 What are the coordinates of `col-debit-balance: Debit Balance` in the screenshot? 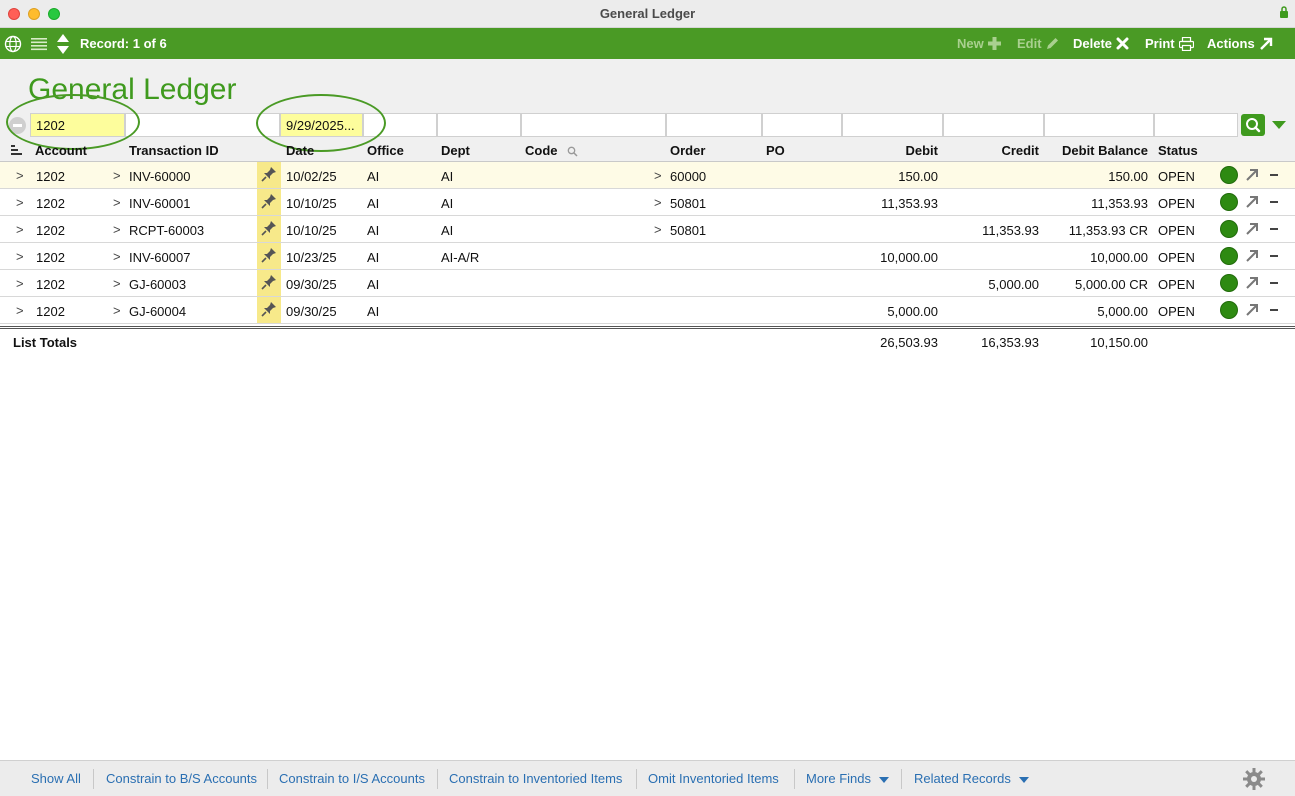 It's located at (1094, 150).